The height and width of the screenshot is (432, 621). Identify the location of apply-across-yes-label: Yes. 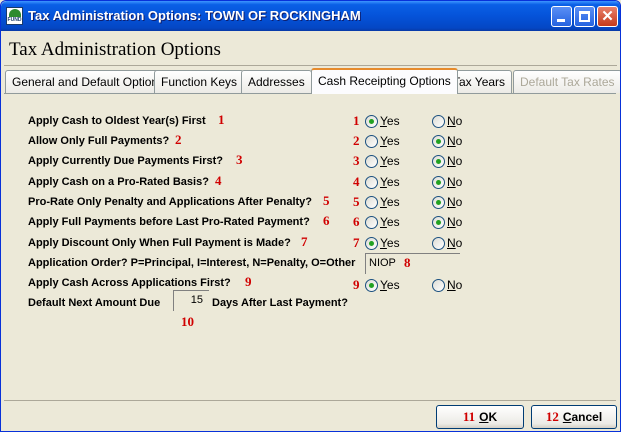
(390, 285).